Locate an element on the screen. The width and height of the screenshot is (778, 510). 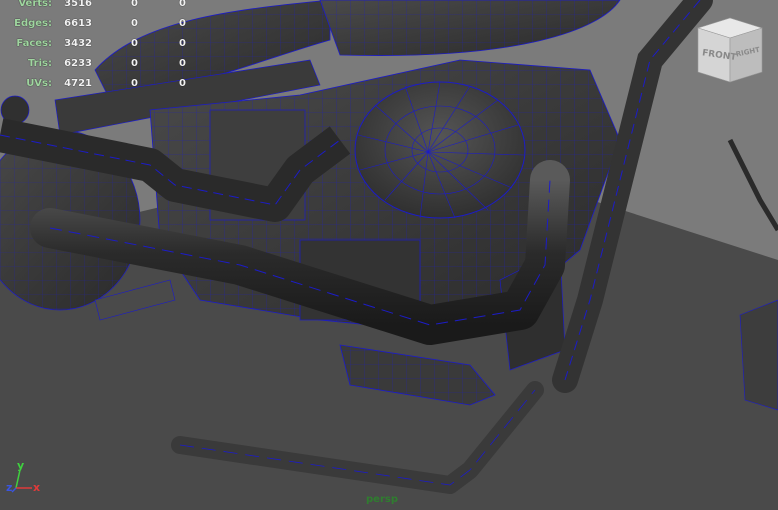
hud-row-edges: Edges: 6613 0 0 is located at coordinates (100, 23).